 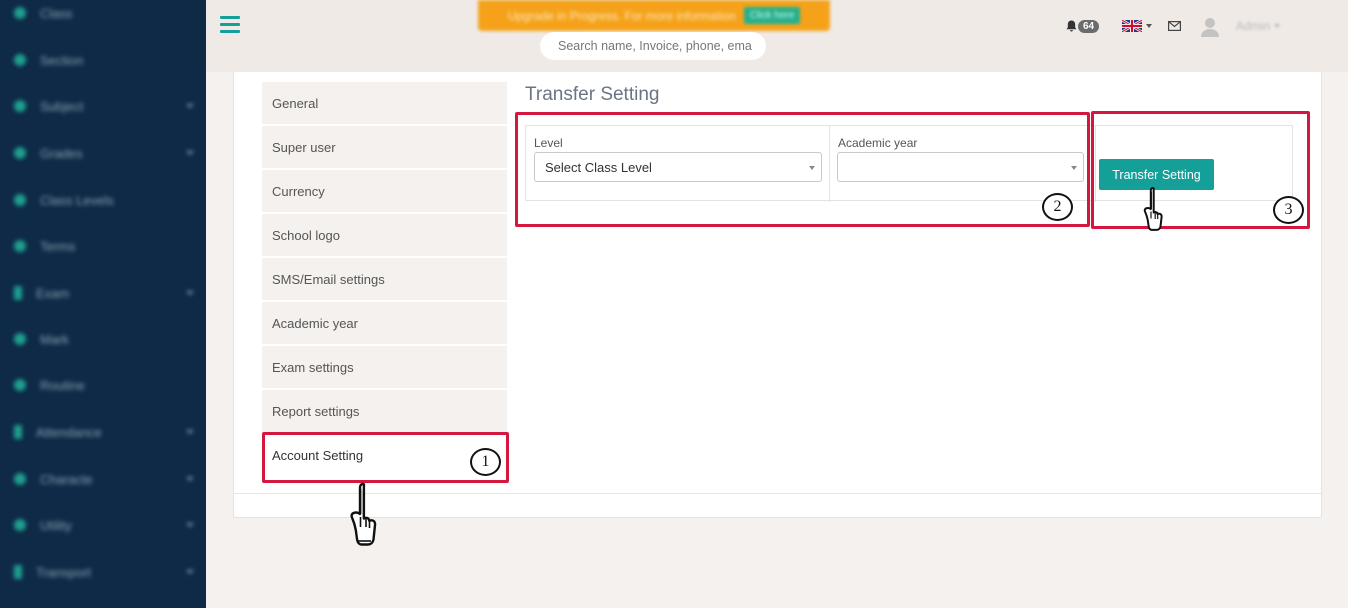 I want to click on sidebar-item-terms: Terms, so click(x=103, y=246).